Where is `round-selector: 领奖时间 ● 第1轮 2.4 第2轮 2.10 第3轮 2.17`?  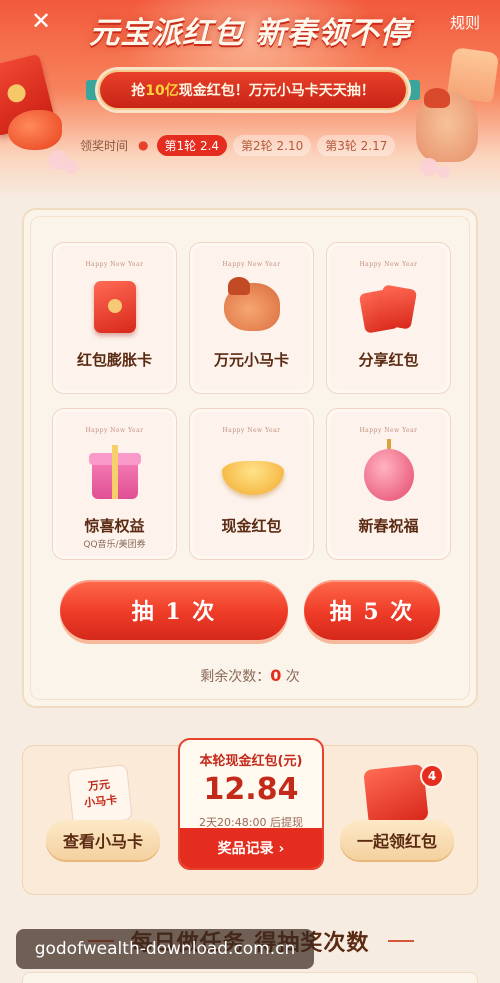 round-selector: 领奖时间 ● 第1轮 2.4 第2轮 2.10 第3轮 2.17 is located at coordinates (250, 145).